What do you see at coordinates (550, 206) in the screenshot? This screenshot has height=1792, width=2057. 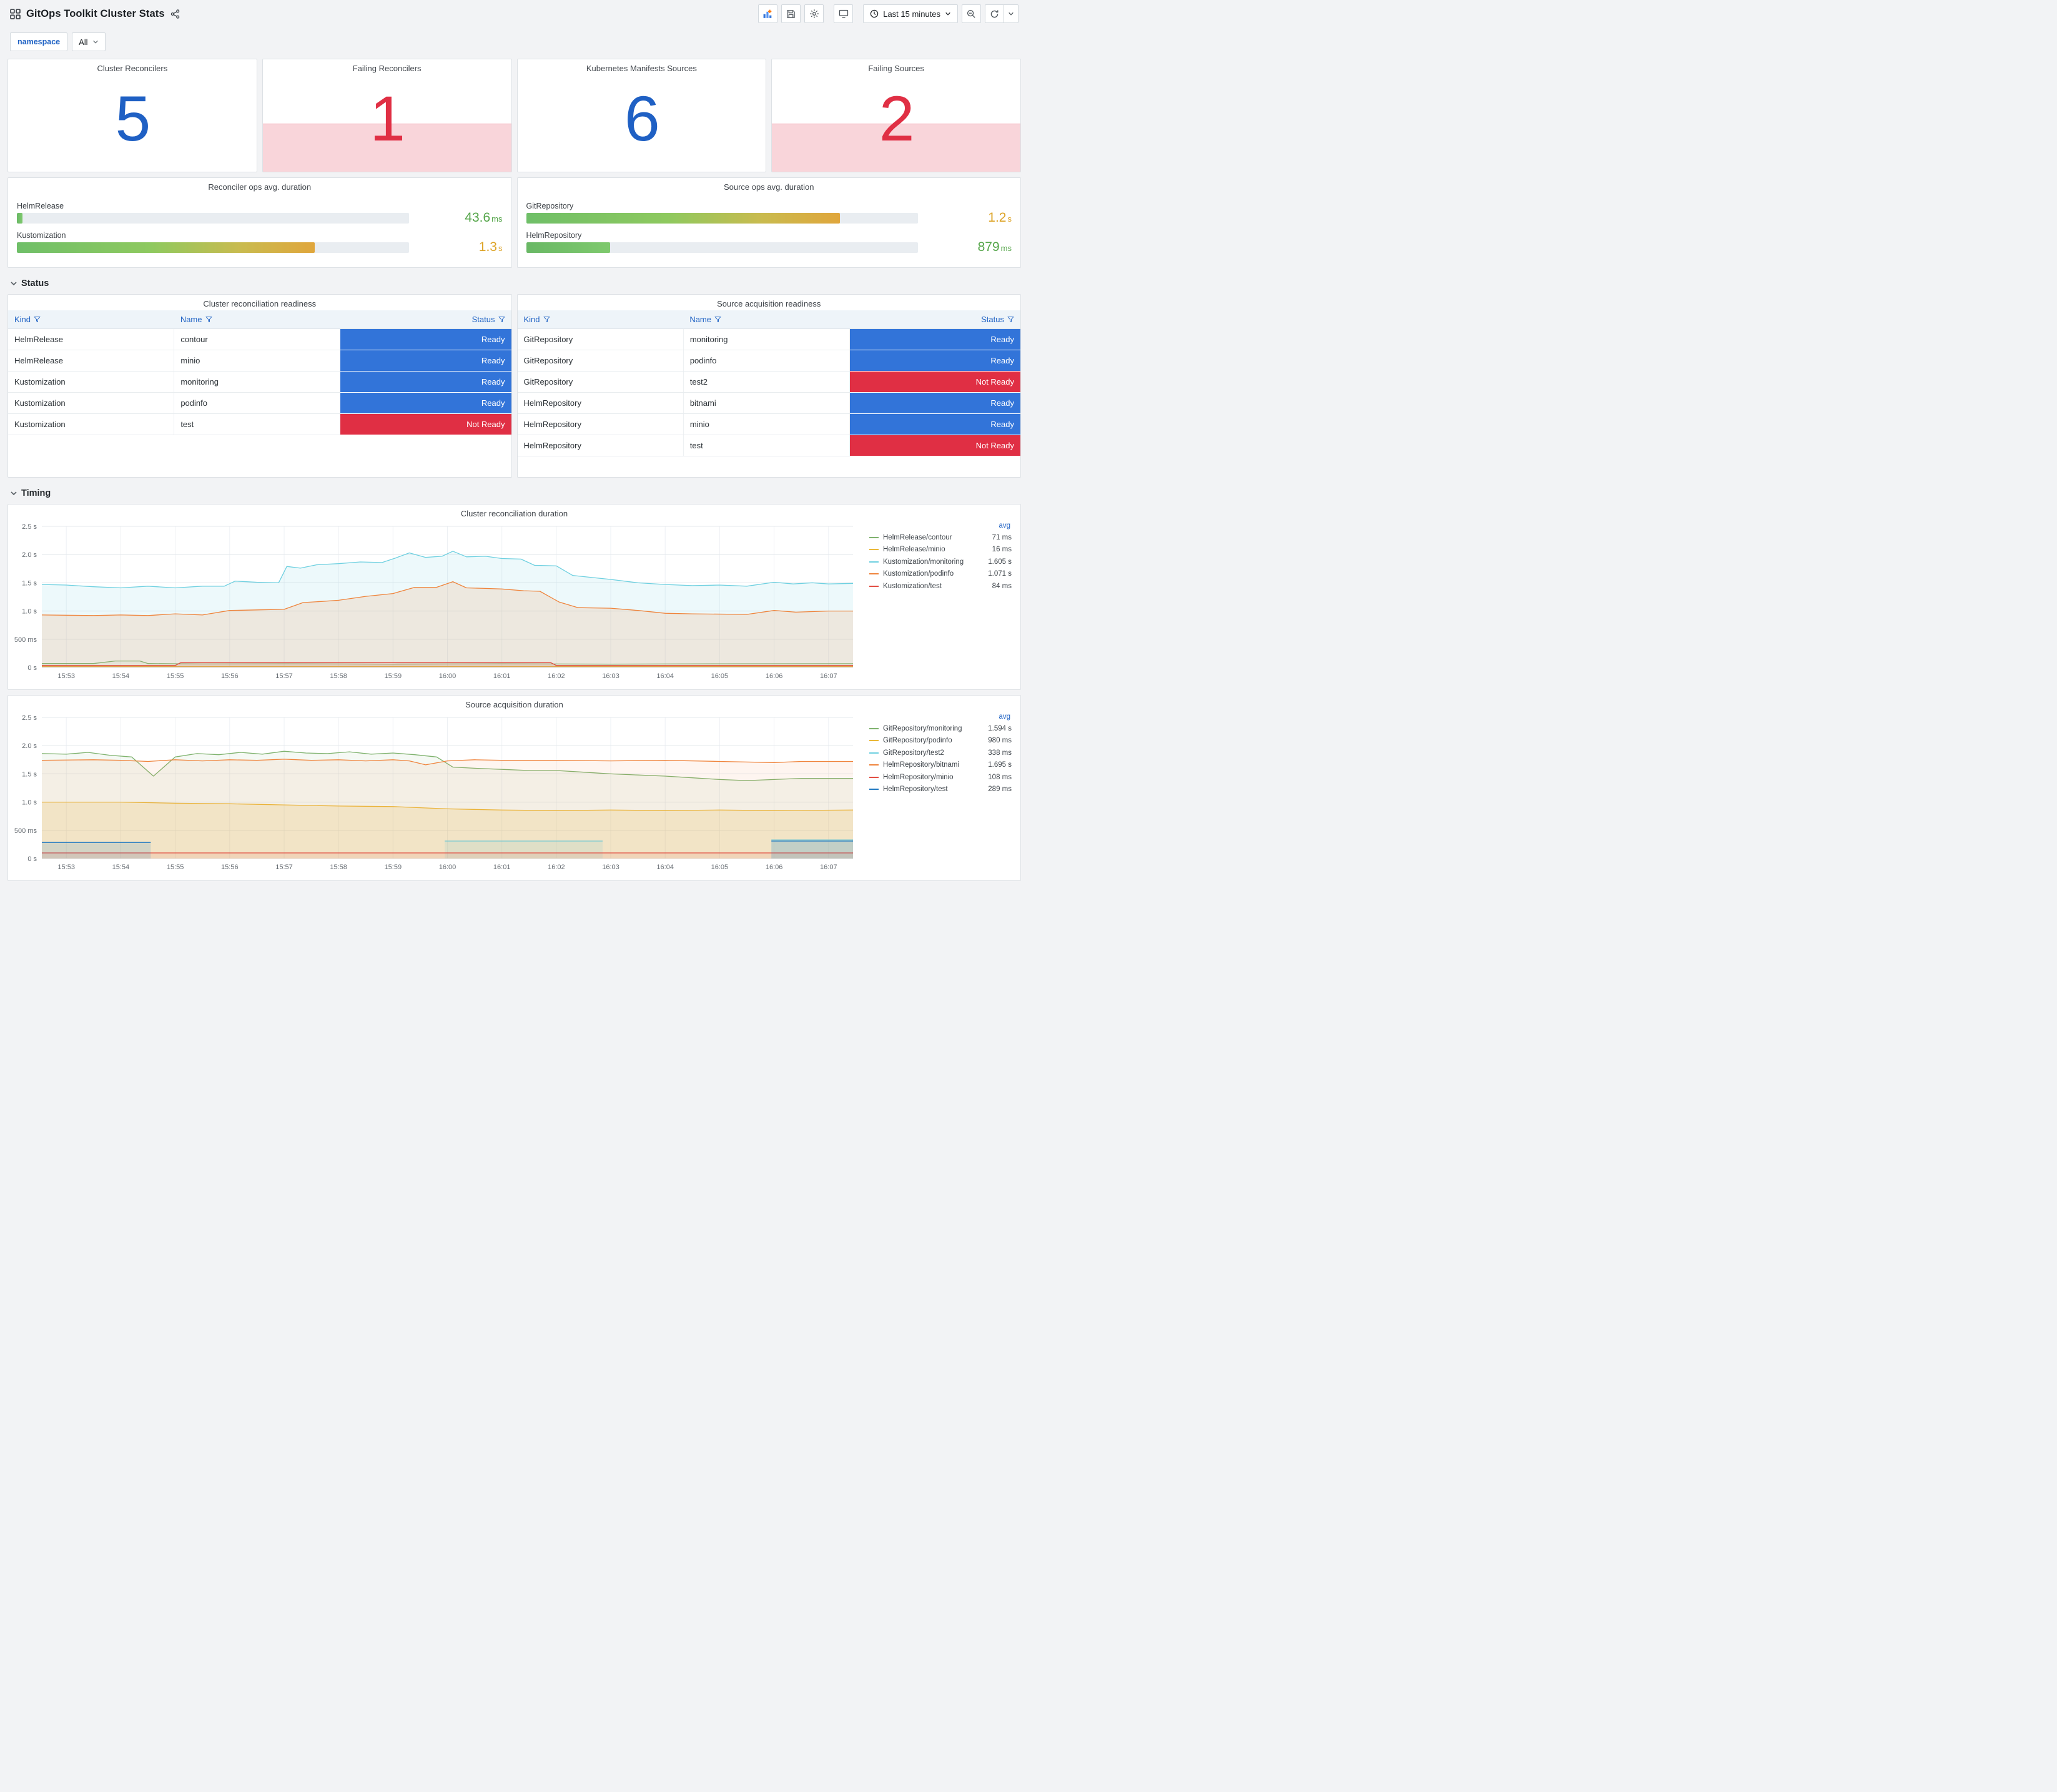 I see `gauge-label: GitRepository` at bounding box center [550, 206].